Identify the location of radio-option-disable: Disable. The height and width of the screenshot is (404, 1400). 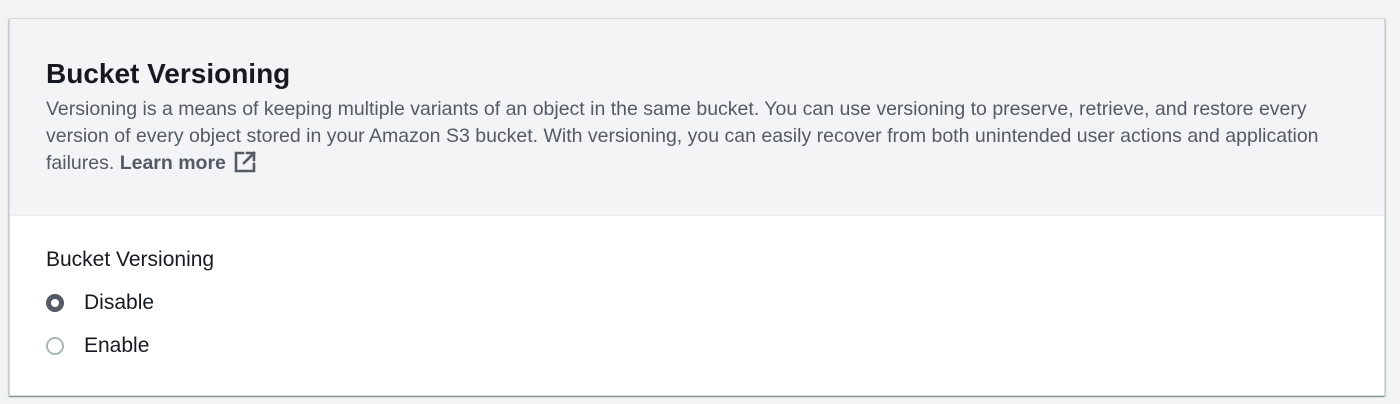
(100, 303).